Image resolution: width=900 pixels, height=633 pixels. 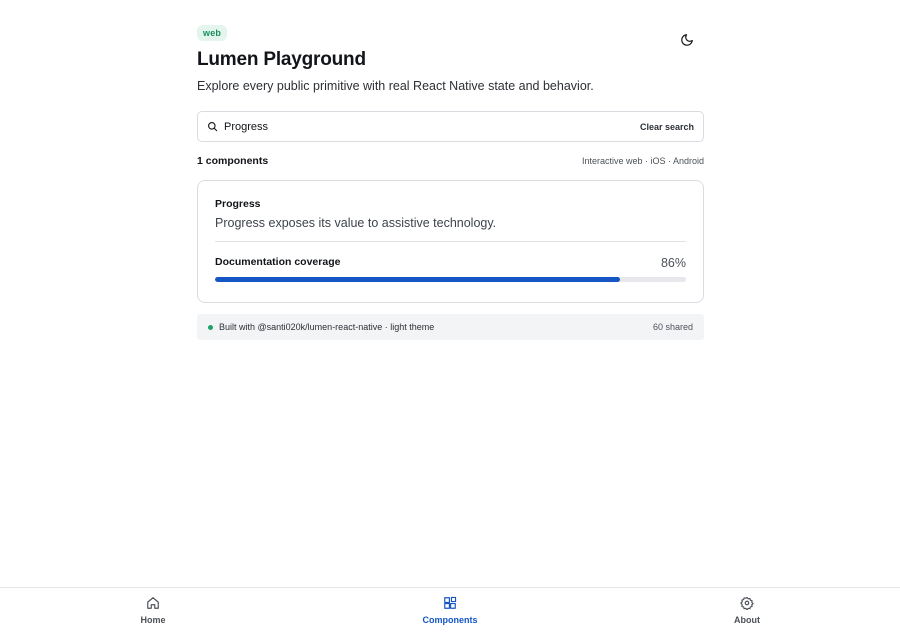 What do you see at coordinates (450, 620) in the screenshot?
I see `tab-label-components: Components` at bounding box center [450, 620].